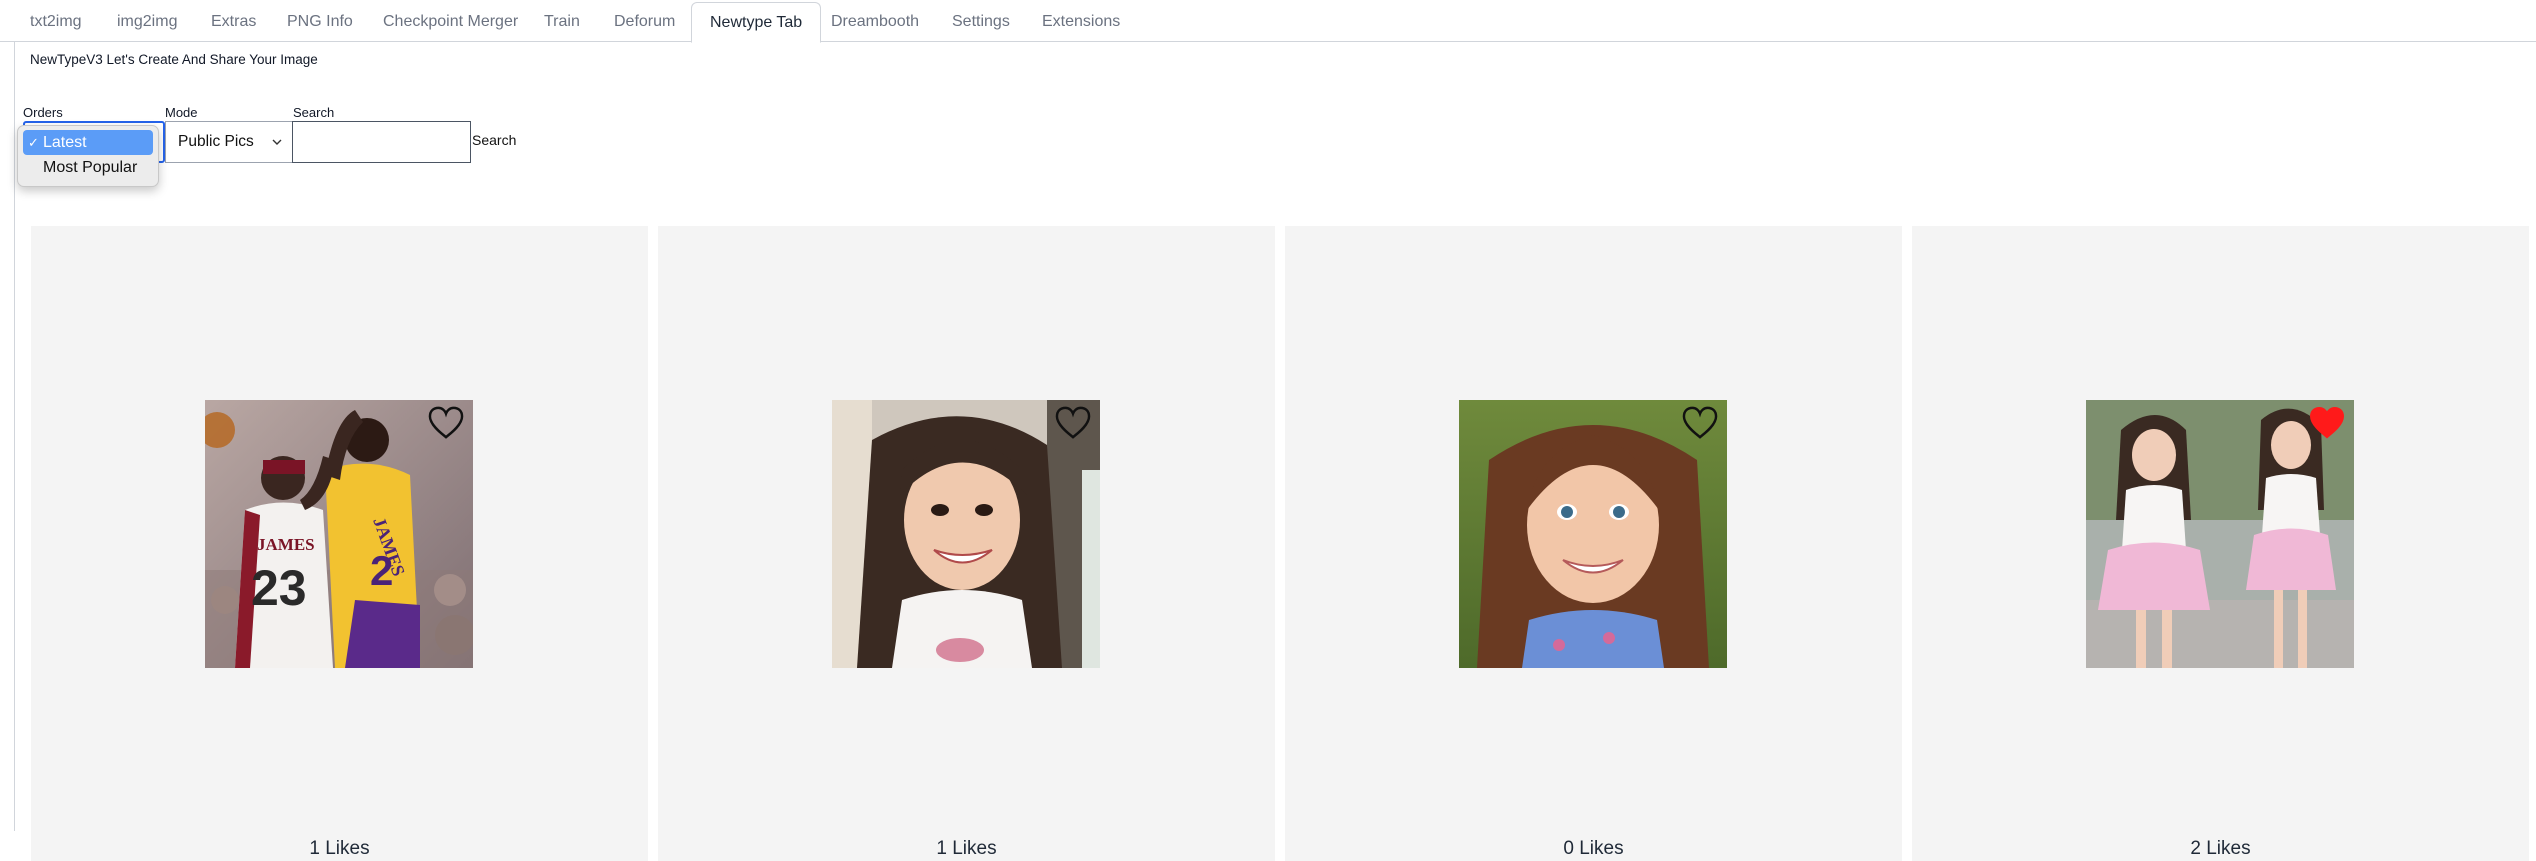 The image size is (2536, 861). I want to click on basketball-players-image: JAMES 23 JAMES 2, so click(339, 534).